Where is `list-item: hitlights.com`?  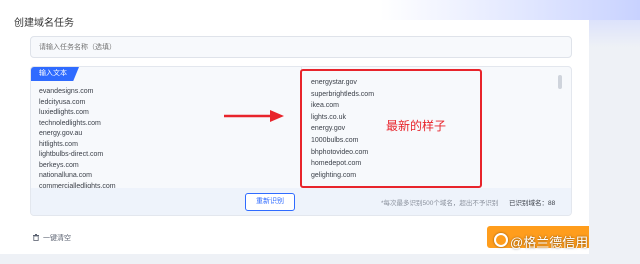 list-item: hitlights.com is located at coordinates (58, 144).